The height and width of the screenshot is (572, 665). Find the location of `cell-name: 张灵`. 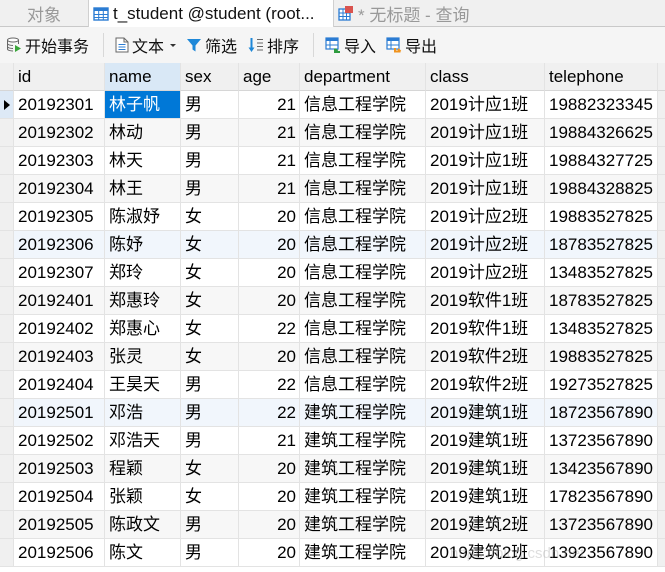

cell-name: 张灵 is located at coordinates (143, 357).